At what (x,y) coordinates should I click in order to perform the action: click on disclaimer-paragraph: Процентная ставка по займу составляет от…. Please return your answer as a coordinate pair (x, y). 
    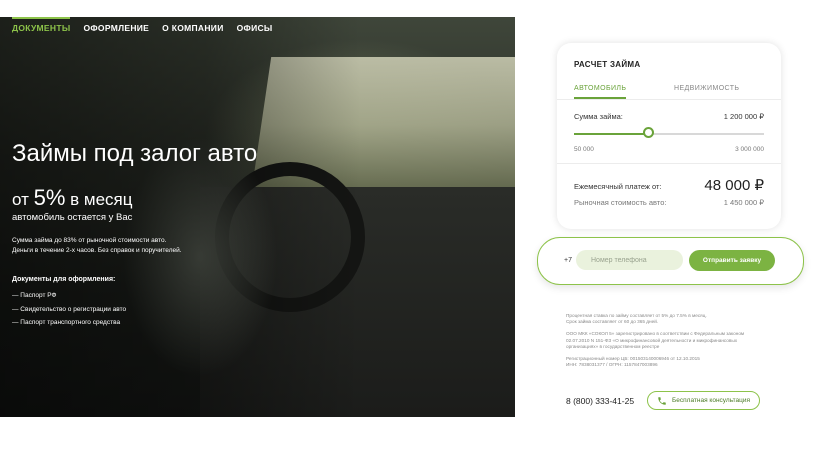
    Looking at the image, I should click on (666, 319).